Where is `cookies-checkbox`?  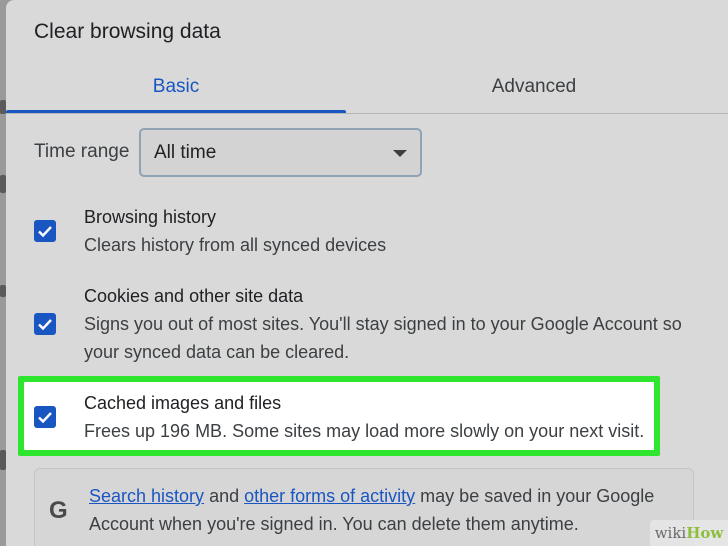 cookies-checkbox is located at coordinates (45, 324).